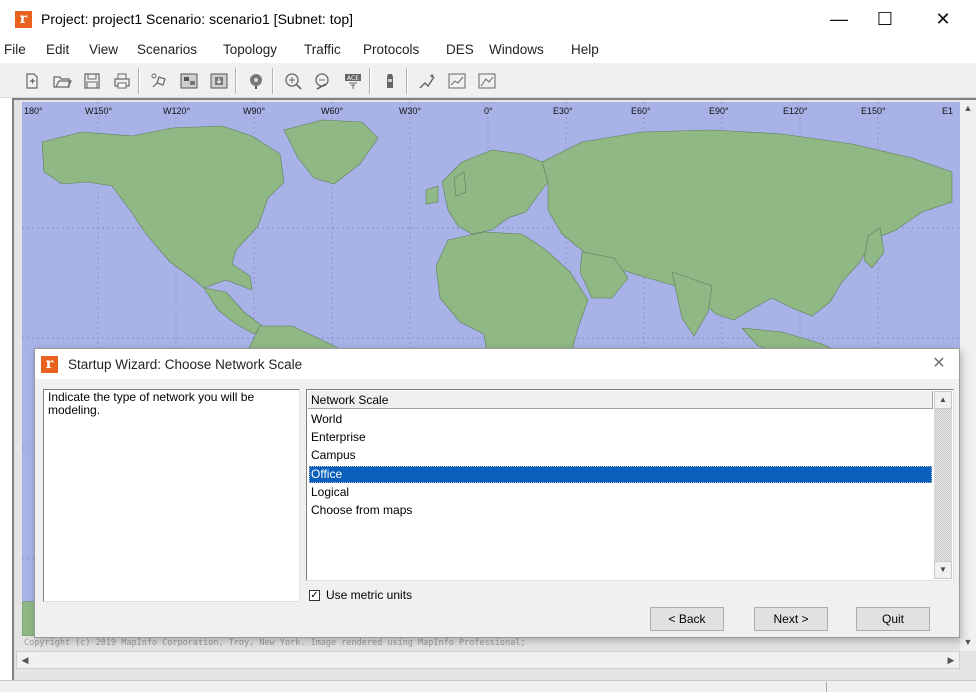  Describe the element at coordinates (488, 111) in the screenshot. I see `longitude-label: 0°` at that location.